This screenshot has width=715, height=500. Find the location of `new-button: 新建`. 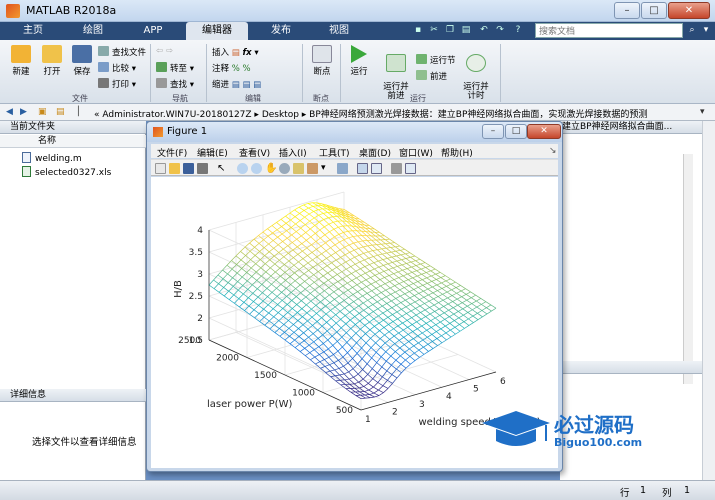

new-button: 新建 is located at coordinates (21, 61).